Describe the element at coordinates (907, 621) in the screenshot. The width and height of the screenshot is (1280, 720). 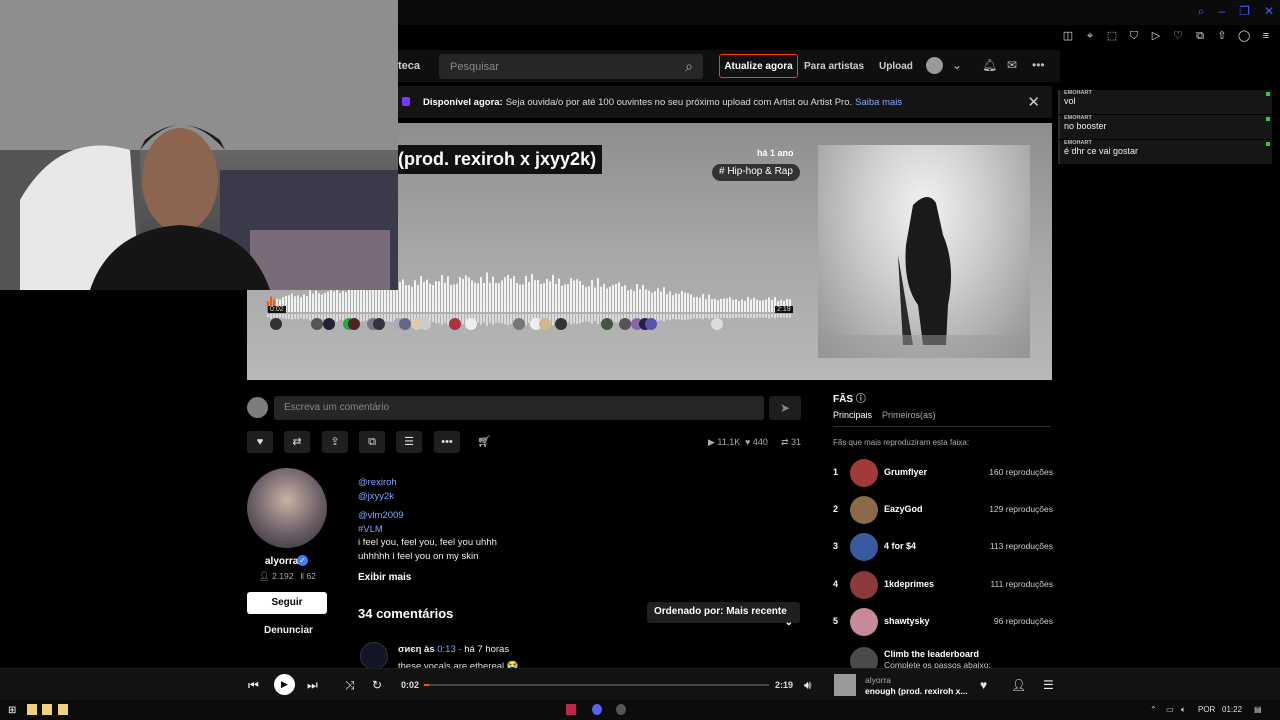
I see `fan-name: shawtysky` at that location.